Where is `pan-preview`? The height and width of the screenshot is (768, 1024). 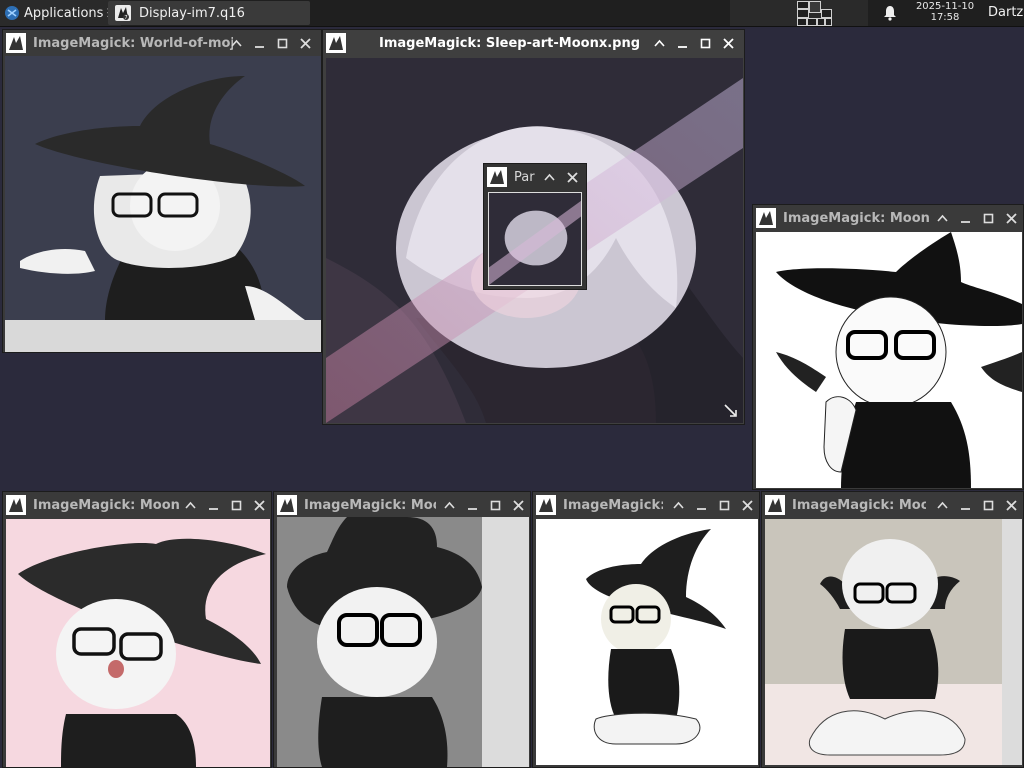
pan-preview is located at coordinates (535, 239).